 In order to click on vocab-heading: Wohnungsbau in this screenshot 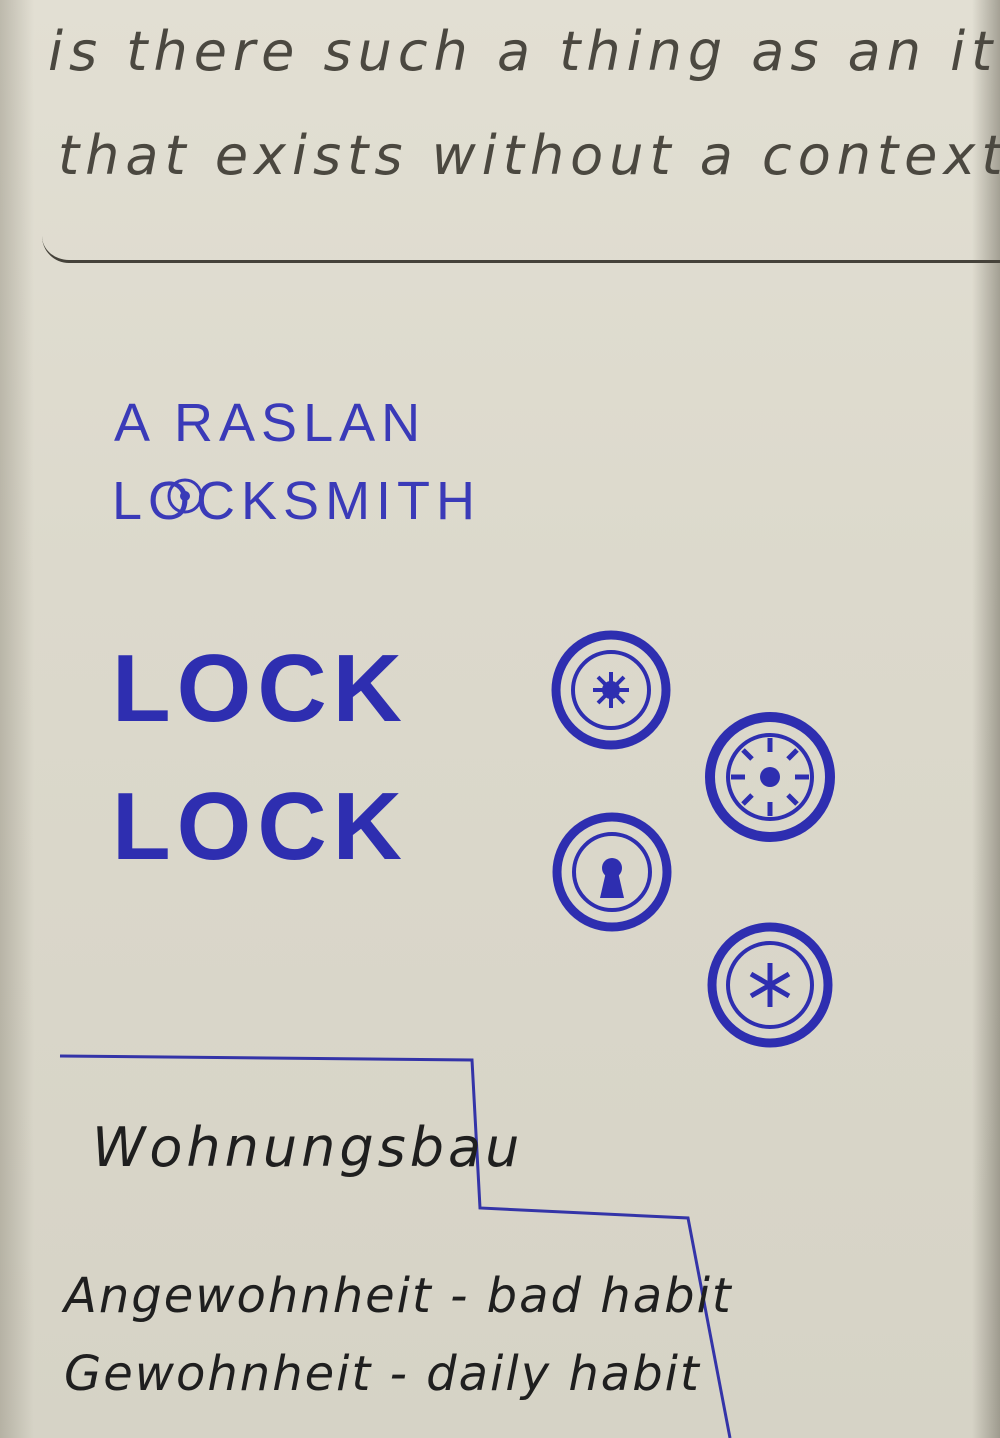, I will do `click(308, 1147)`.